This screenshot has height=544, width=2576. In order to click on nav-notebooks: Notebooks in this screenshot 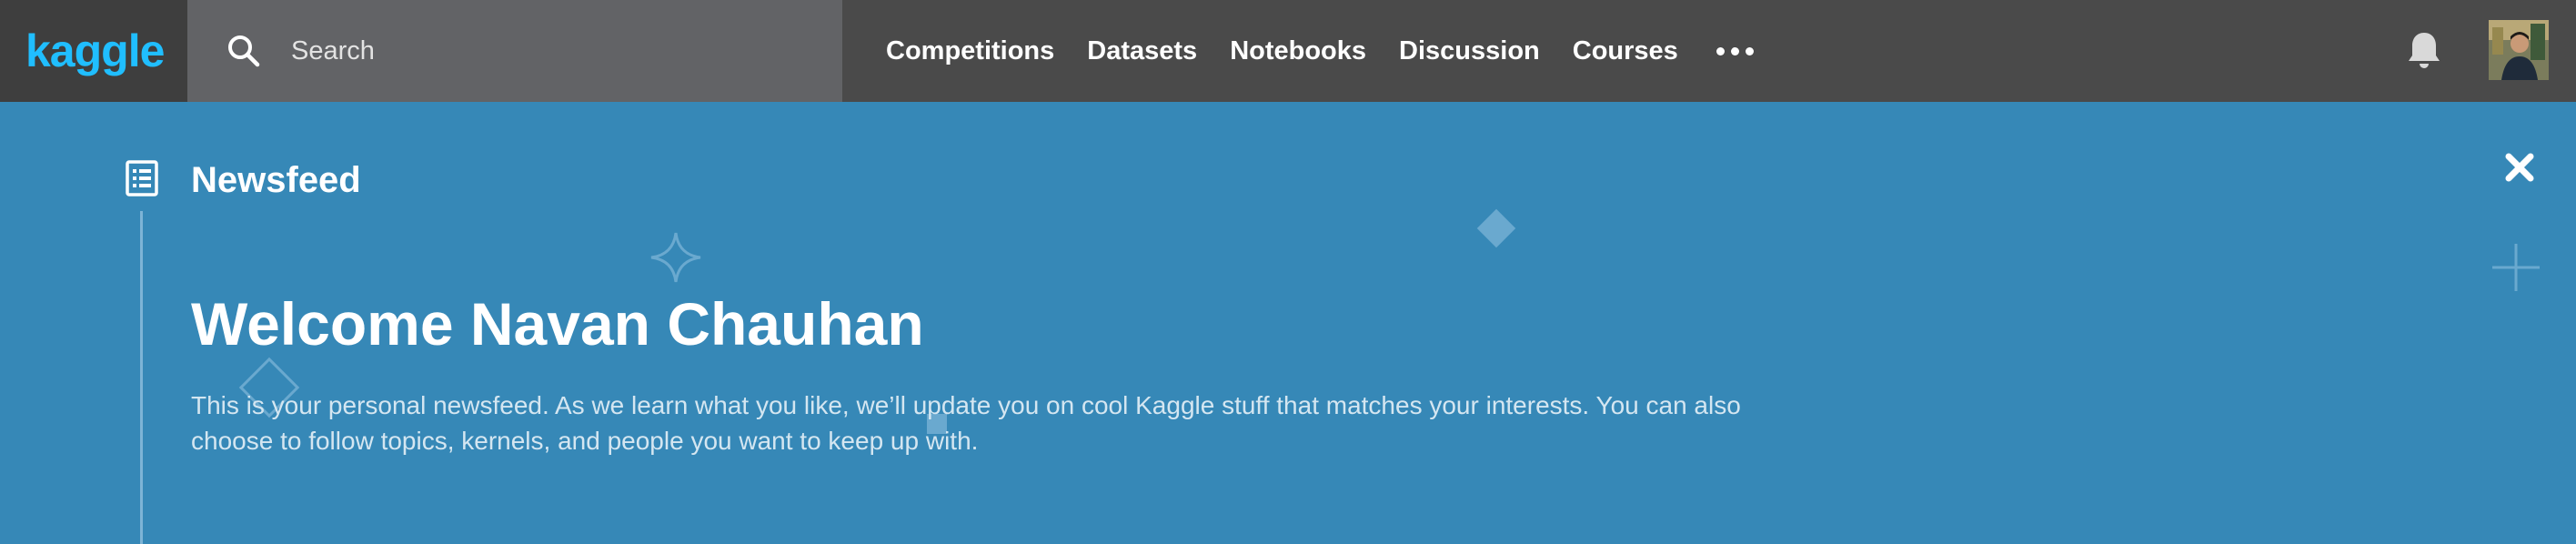, I will do `click(1298, 51)`.